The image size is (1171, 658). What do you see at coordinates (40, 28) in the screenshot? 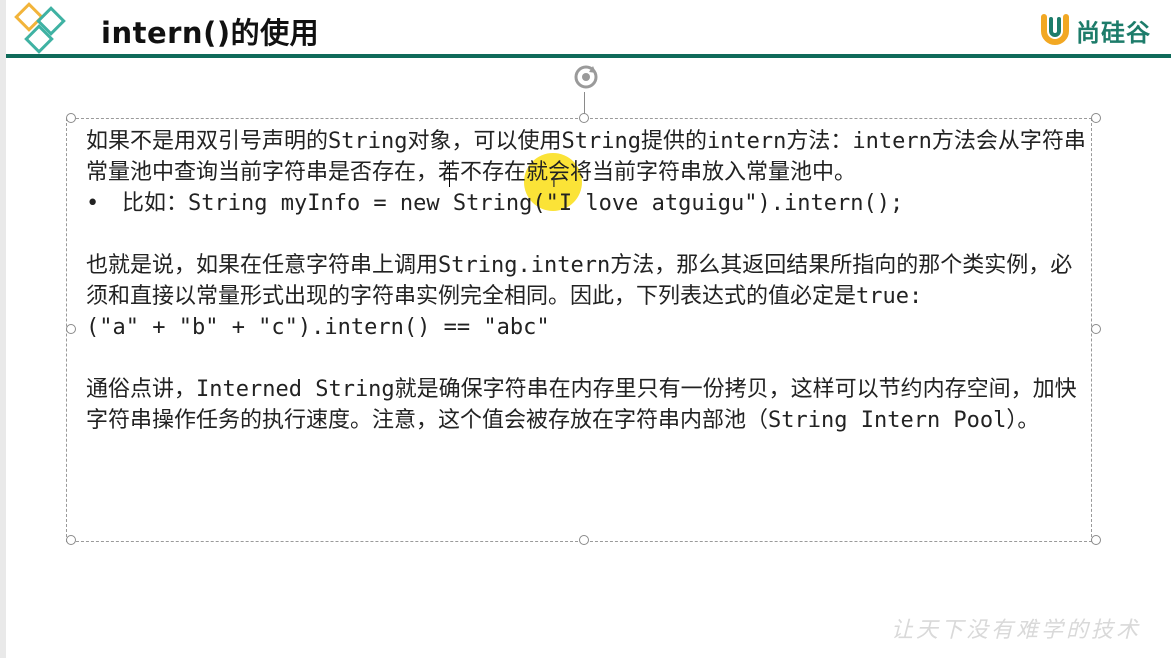
I see `diamonds-logo-icon` at bounding box center [40, 28].